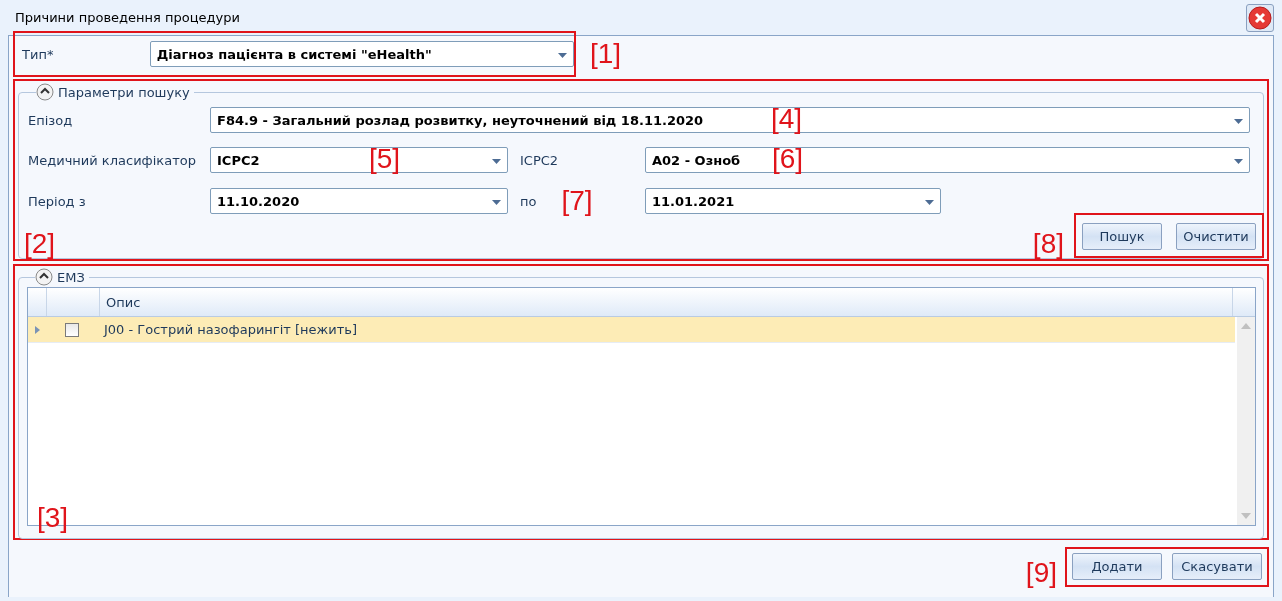 The image size is (1282, 601). I want to click on annotation-label: [2], so click(40, 244).